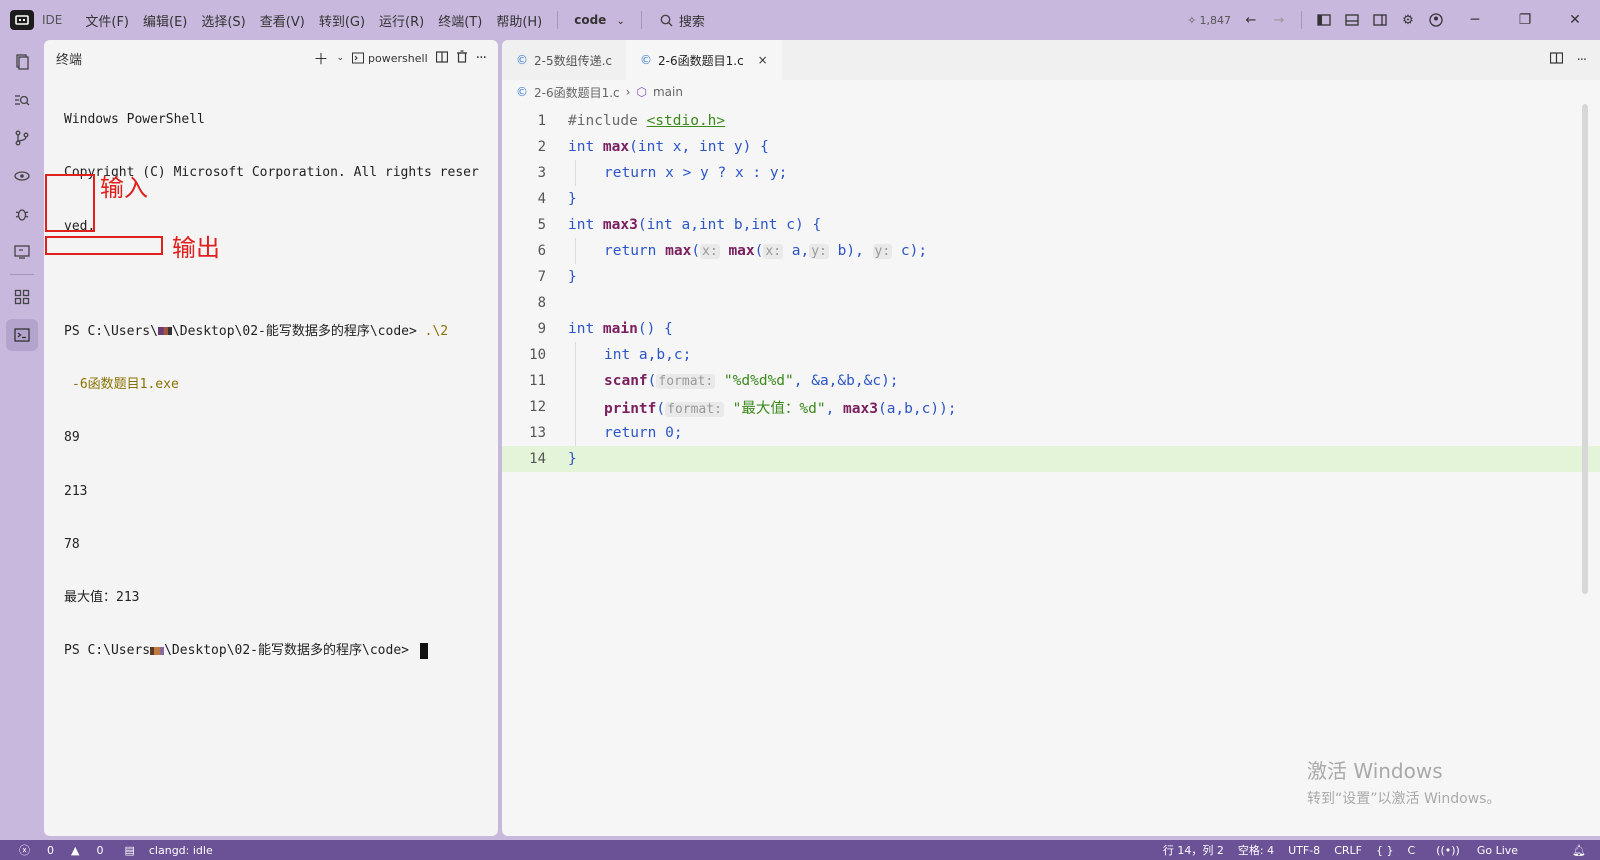  I want to click on menu-run: 运行(R), so click(401, 20).